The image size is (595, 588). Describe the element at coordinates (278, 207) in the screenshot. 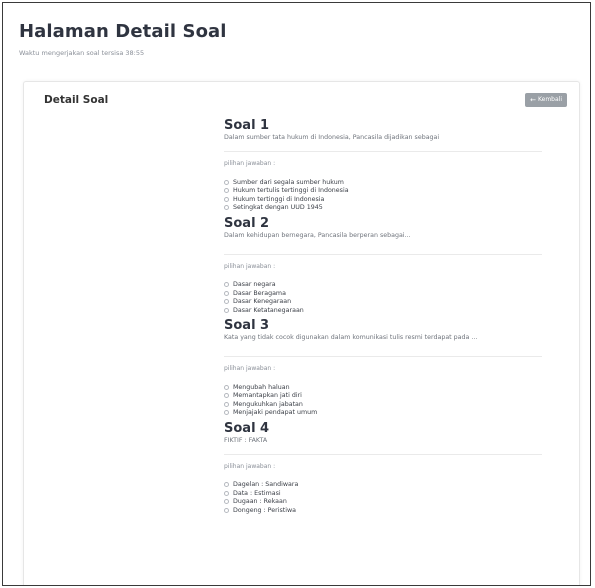

I see `option-text: Setingkat dengan UUD 1945` at that location.